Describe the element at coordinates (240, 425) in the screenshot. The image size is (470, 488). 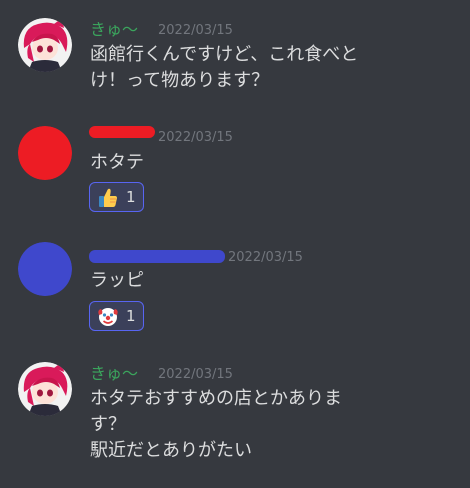
I see `message-text: ホタテおすすめの店とかありま す？ 駅近だとありがたい` at that location.